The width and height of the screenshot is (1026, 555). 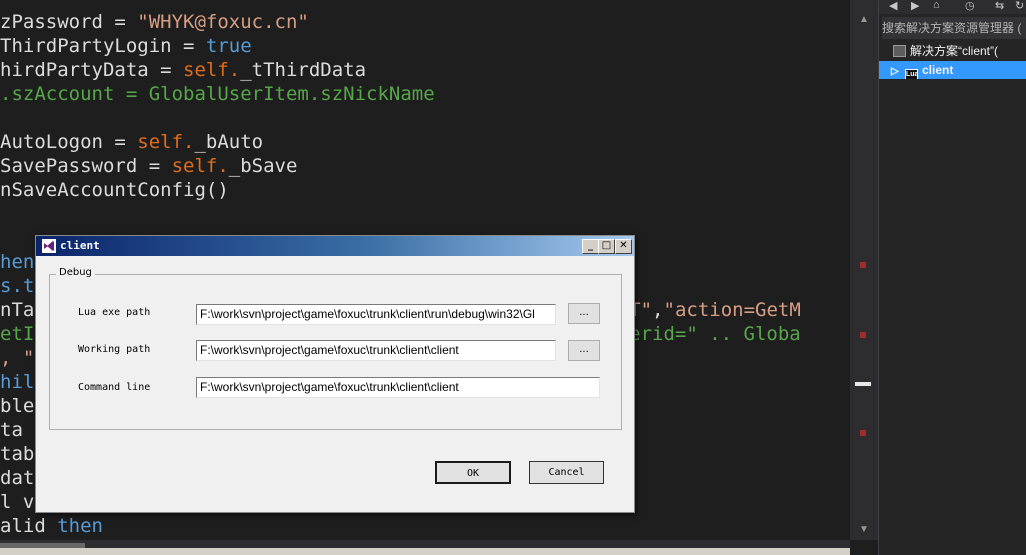 What do you see at coordinates (114, 312) in the screenshot?
I see `lua-exe-path-label: Lua exe path` at bounding box center [114, 312].